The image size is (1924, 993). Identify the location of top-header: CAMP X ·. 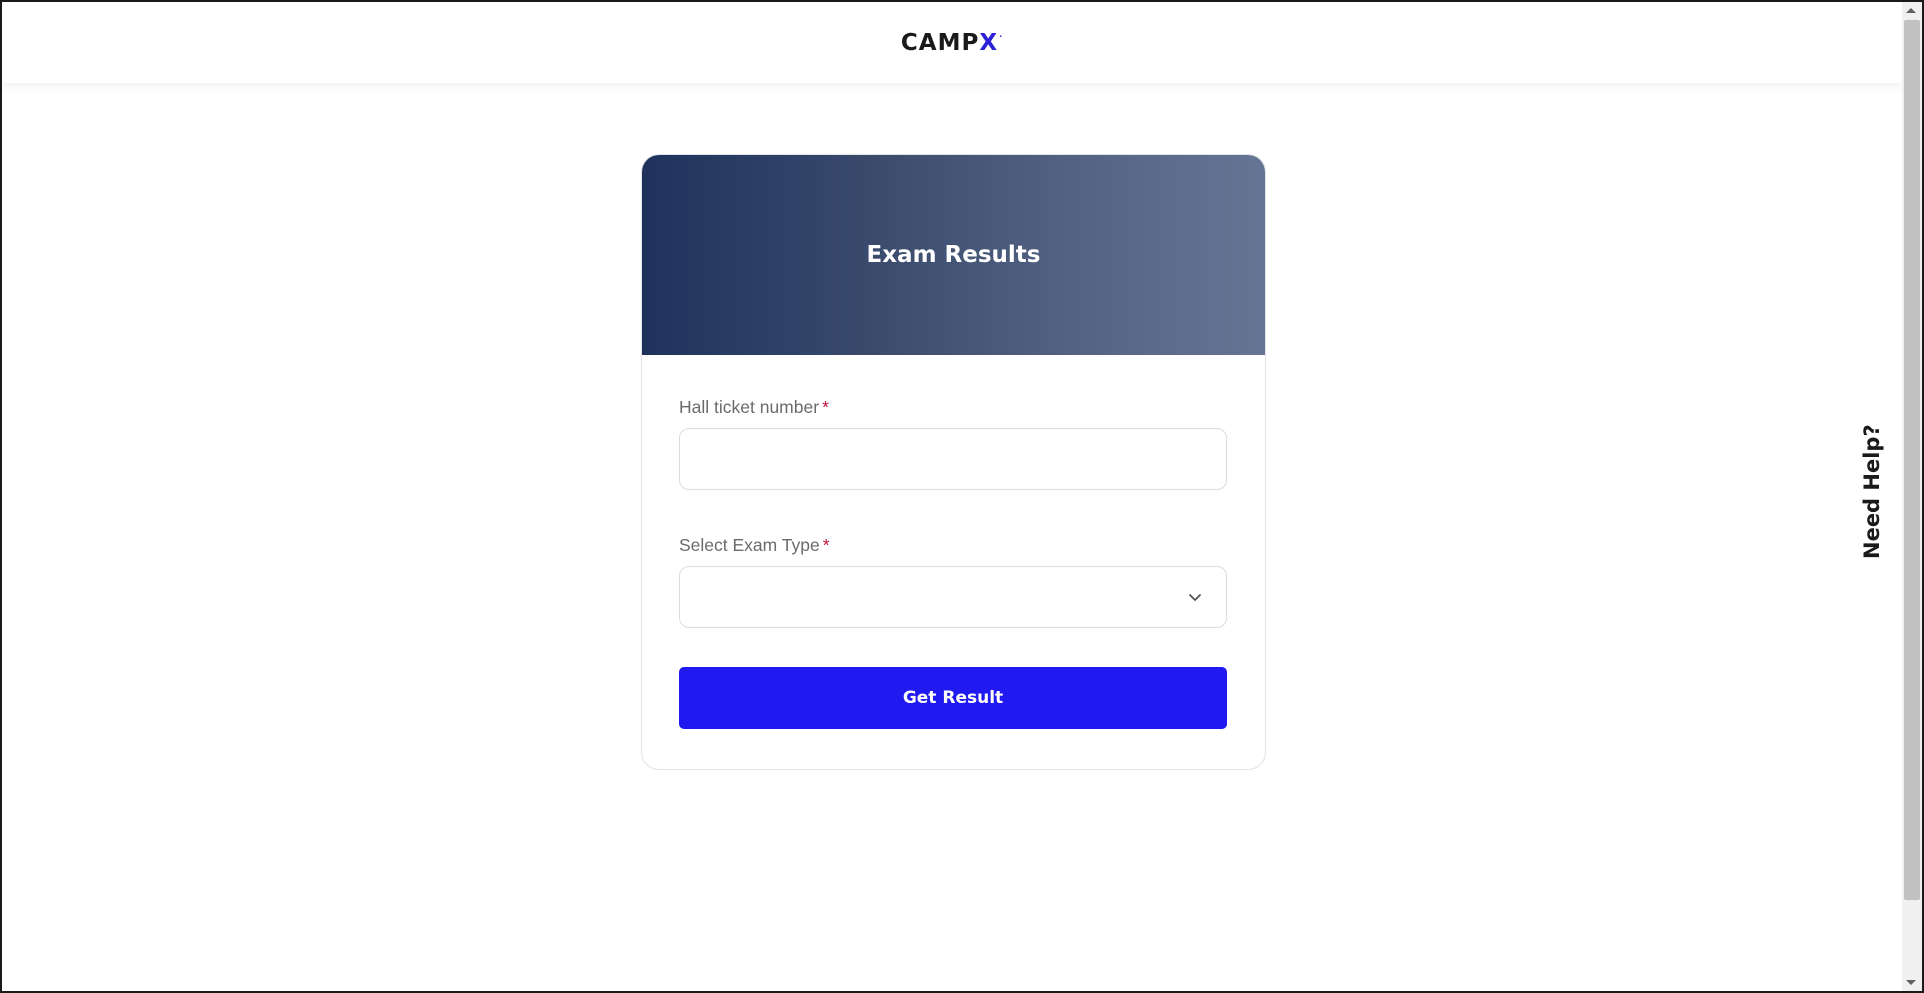
(952, 42).